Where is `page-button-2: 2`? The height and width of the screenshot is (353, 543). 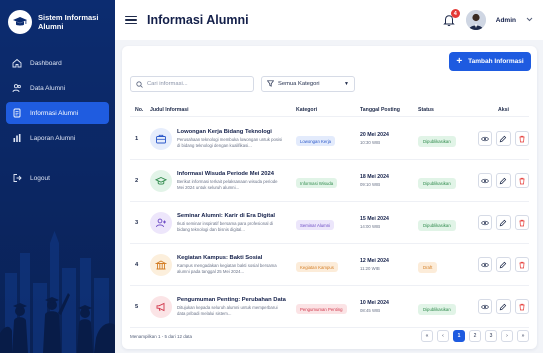
page-button-2: 2 is located at coordinates (475, 336).